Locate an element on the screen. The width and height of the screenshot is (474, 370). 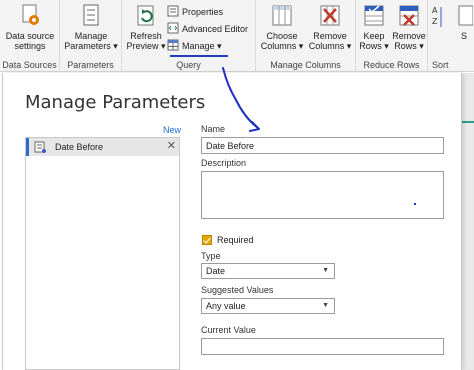
data-source-settings-label-1: Data source is located at coordinates (30, 36).